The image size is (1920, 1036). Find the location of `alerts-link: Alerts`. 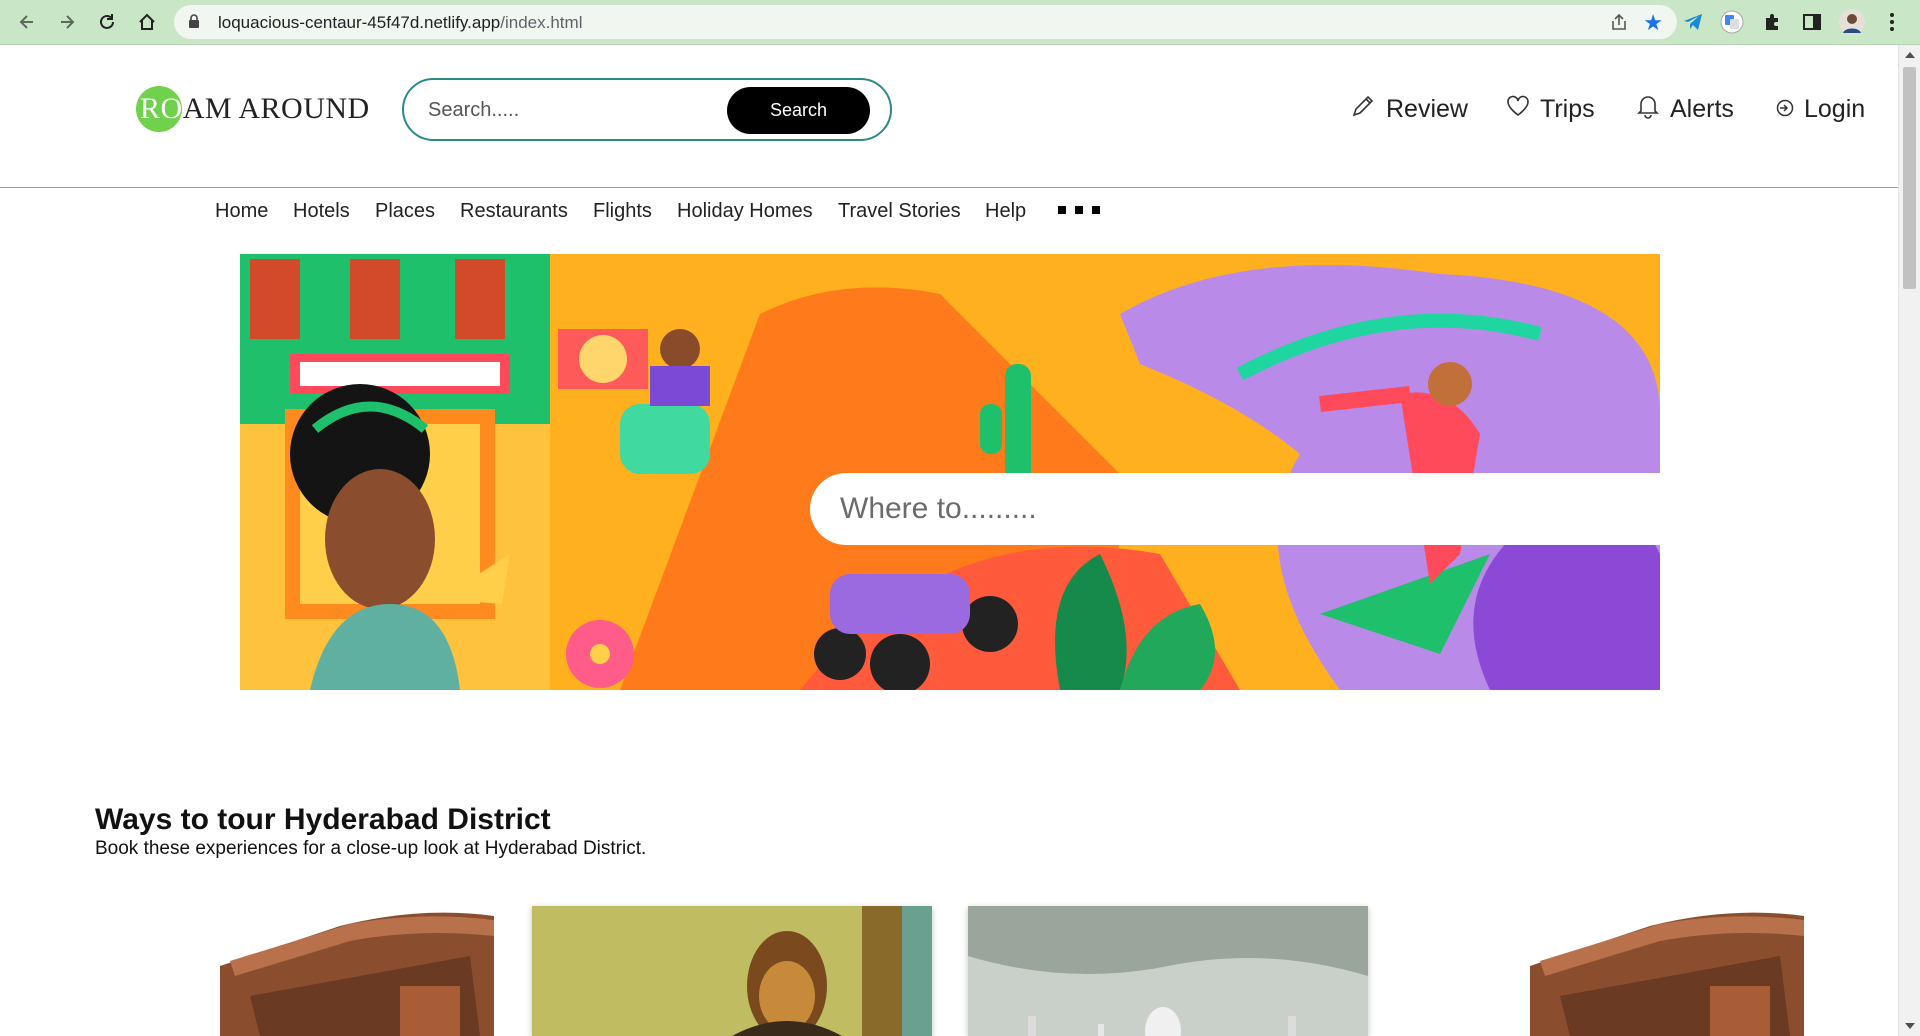

alerts-link: Alerts is located at coordinates (1685, 109).